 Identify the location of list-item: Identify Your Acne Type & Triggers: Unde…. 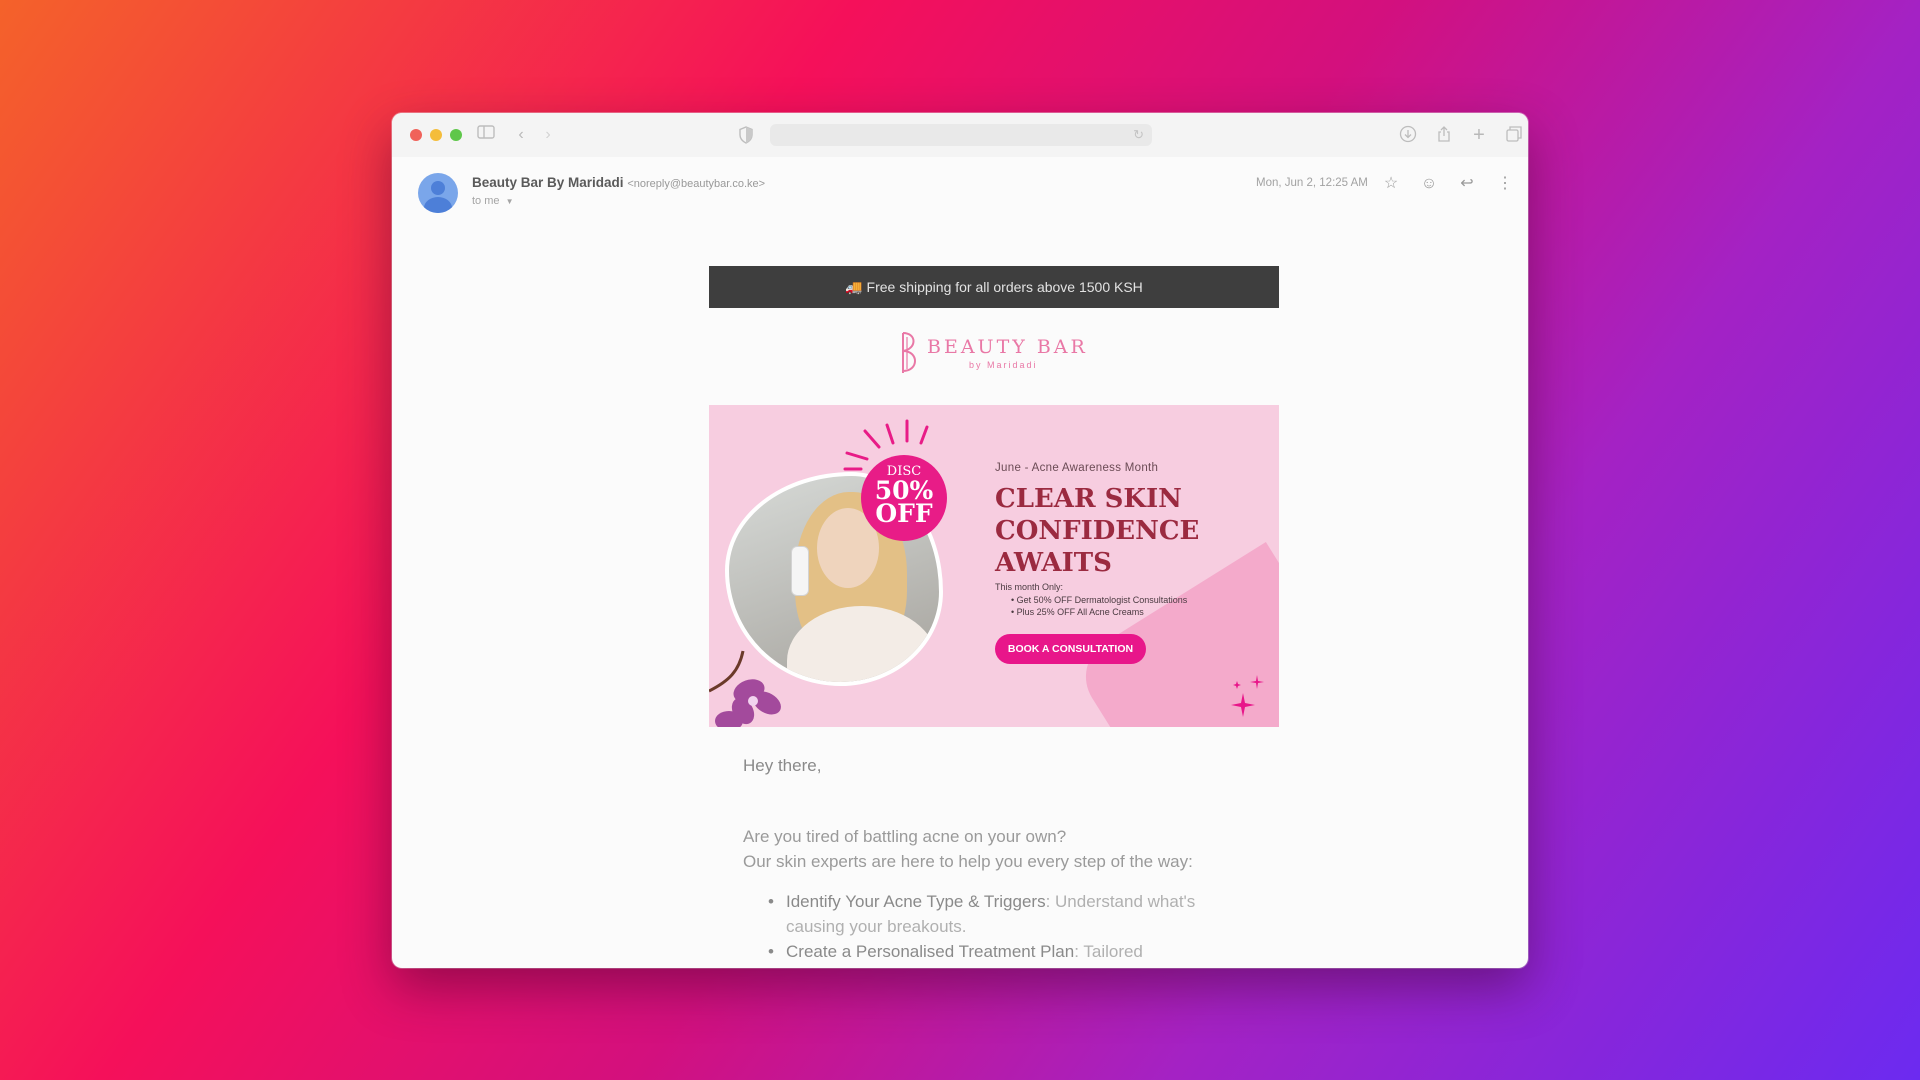
(1008, 914).